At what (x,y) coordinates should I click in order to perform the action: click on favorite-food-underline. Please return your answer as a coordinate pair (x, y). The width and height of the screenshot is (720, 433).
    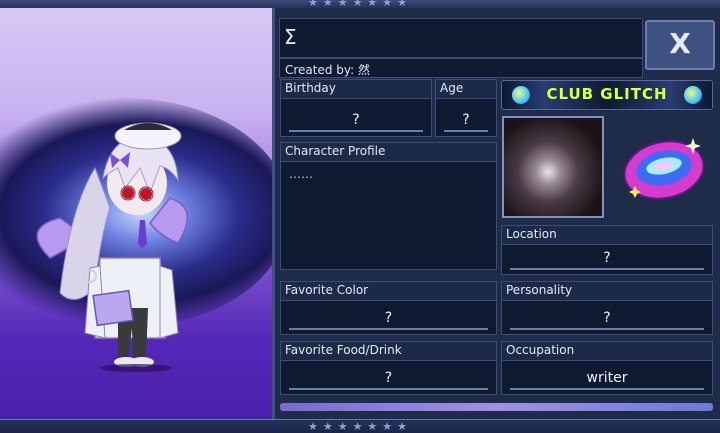
    Looking at the image, I should click on (388, 389).